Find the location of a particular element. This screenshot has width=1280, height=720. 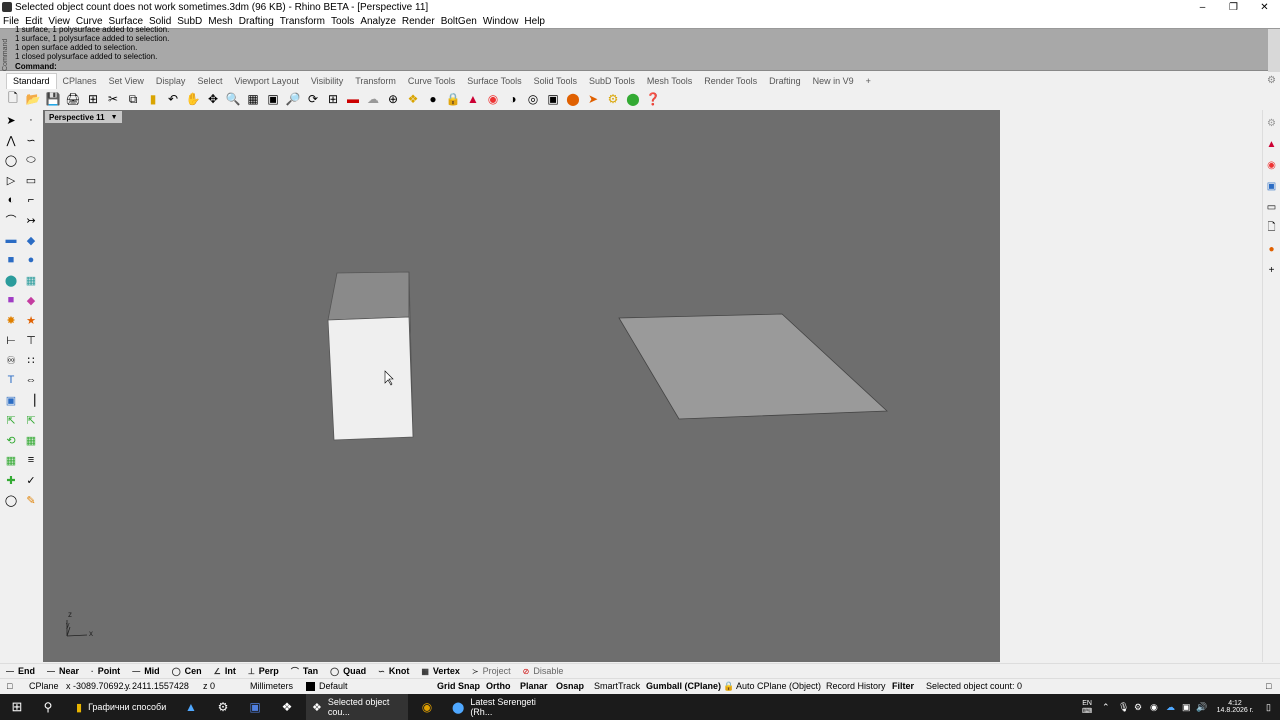

subd-tools-icon: ◆ is located at coordinates (31, 300).